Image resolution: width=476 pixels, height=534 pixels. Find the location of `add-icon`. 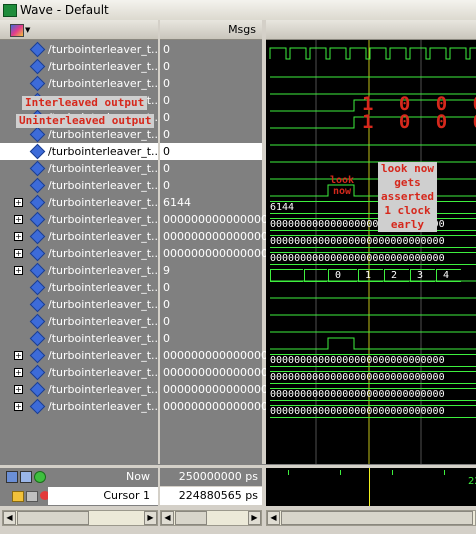

add-icon is located at coordinates (40, 477).